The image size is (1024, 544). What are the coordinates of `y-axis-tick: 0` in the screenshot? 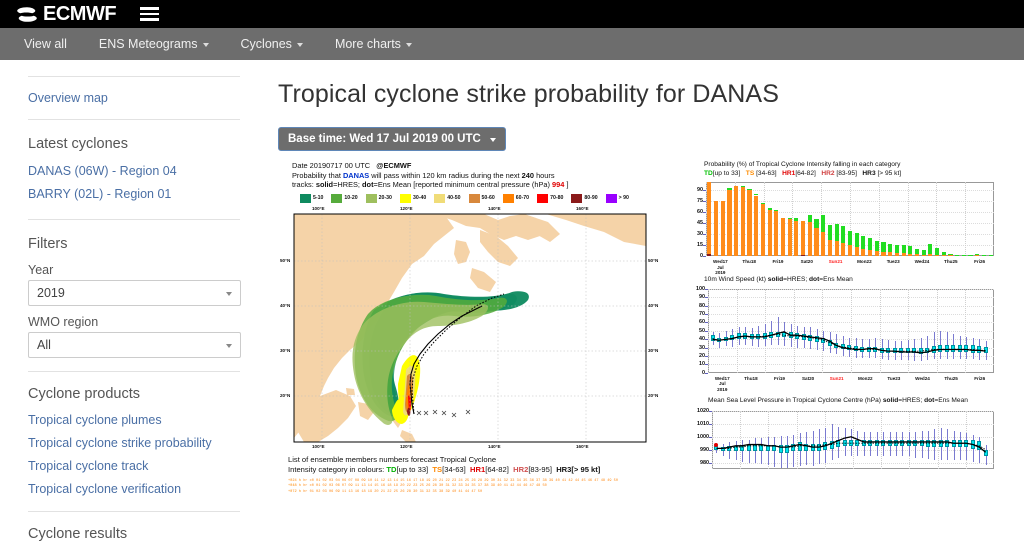 It's located at (701, 256).